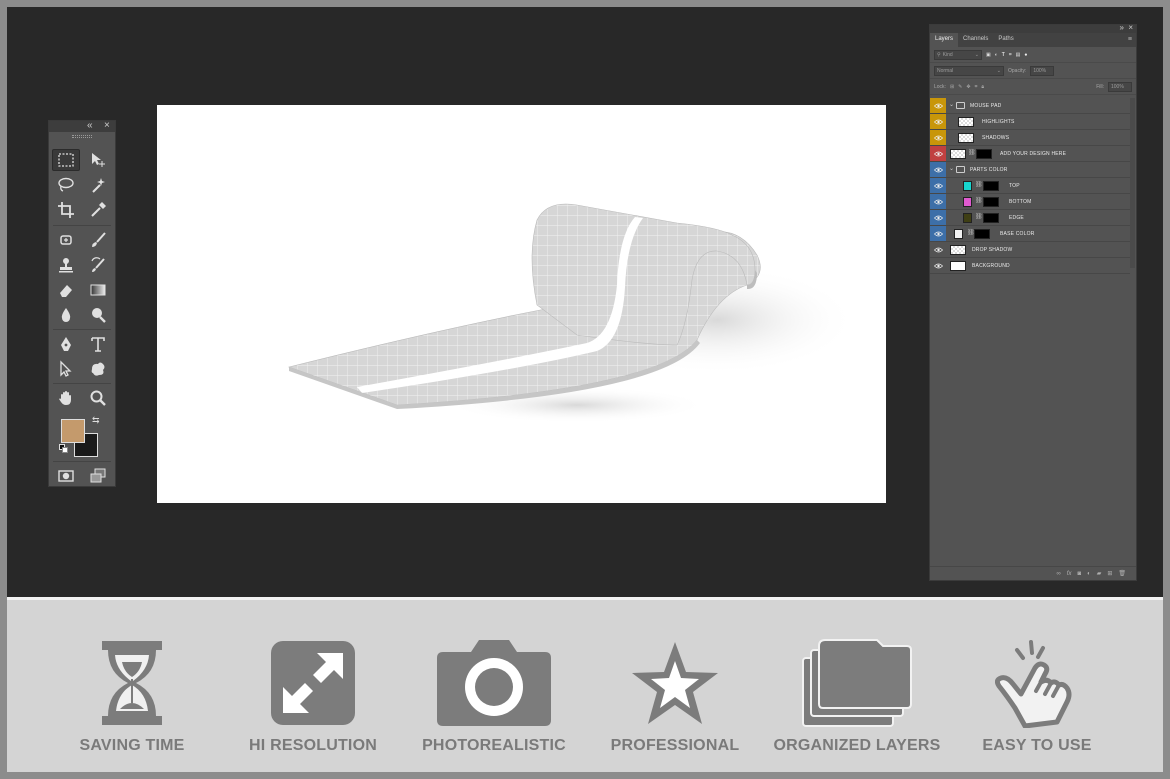 The image size is (1170, 779). What do you see at coordinates (1030, 266) in the screenshot?
I see `layer-row: BACKGROUND` at bounding box center [1030, 266].